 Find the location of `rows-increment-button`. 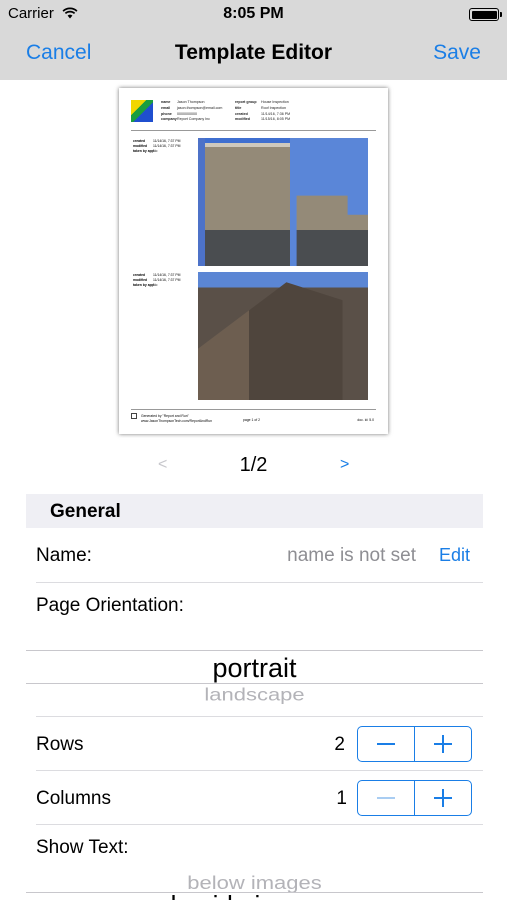

rows-increment-button is located at coordinates (442, 744).